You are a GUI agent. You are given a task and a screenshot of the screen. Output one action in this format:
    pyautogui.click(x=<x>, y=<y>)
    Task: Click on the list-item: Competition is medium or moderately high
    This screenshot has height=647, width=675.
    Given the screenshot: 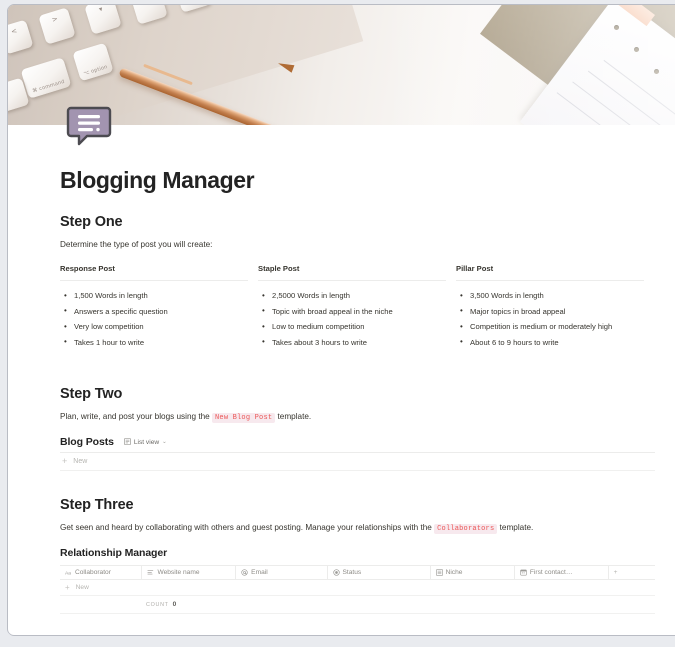 What is the action you would take?
    pyautogui.click(x=550, y=327)
    